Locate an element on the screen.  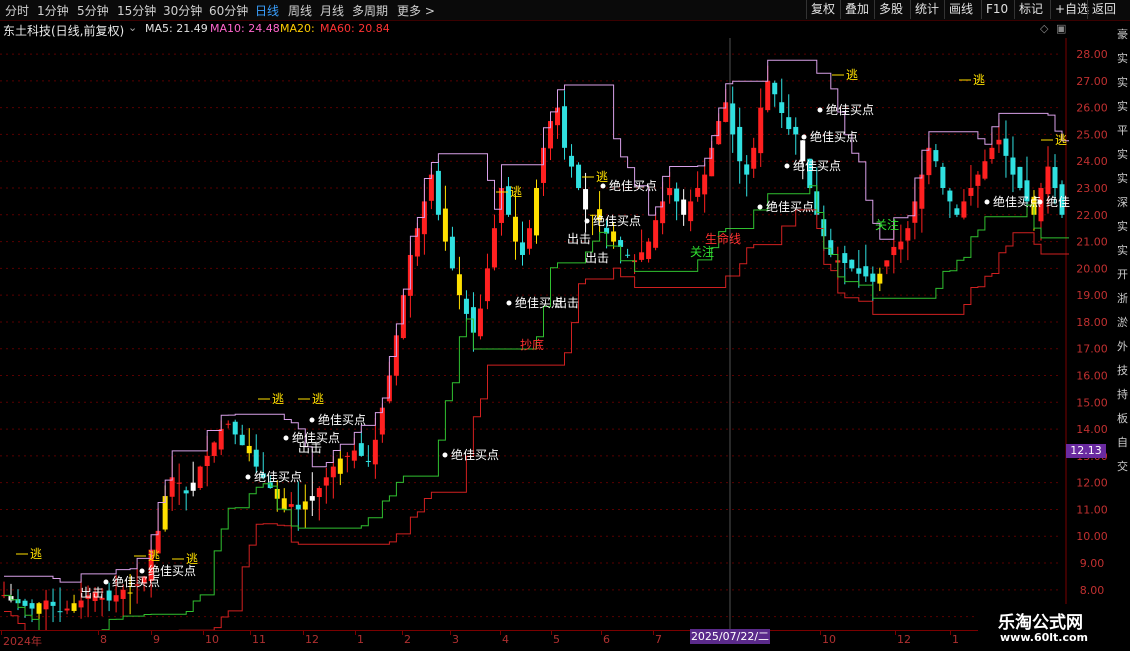
toolbar-button-4: 画线 is located at coordinates (960, 9).